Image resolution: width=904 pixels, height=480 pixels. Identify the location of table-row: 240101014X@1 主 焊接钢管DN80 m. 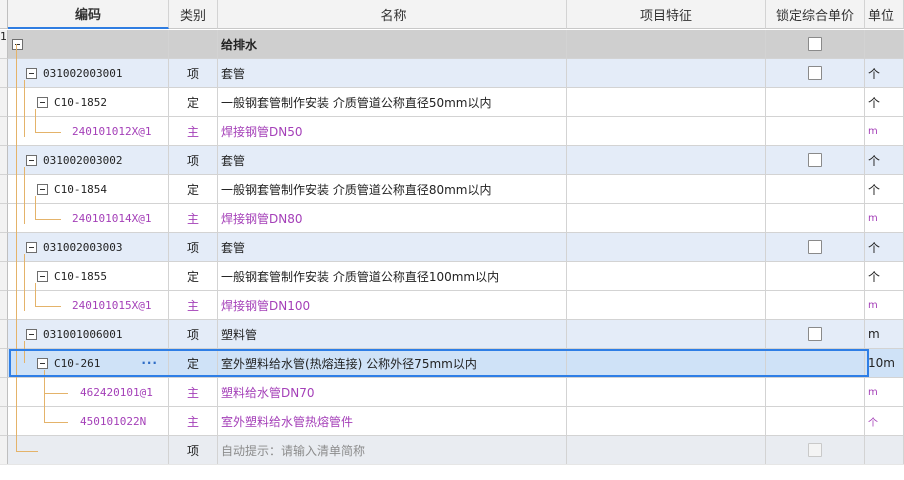
(452, 218).